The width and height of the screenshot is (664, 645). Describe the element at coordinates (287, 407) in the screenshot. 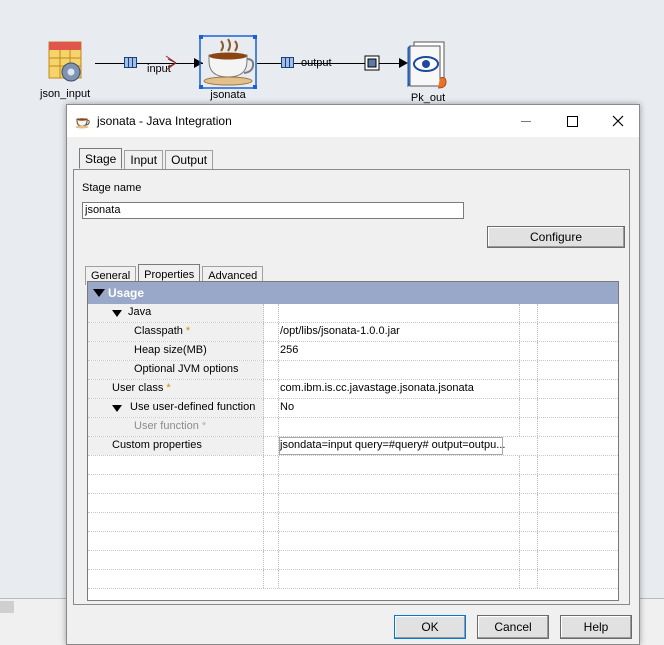

I see `property-value: No` at that location.